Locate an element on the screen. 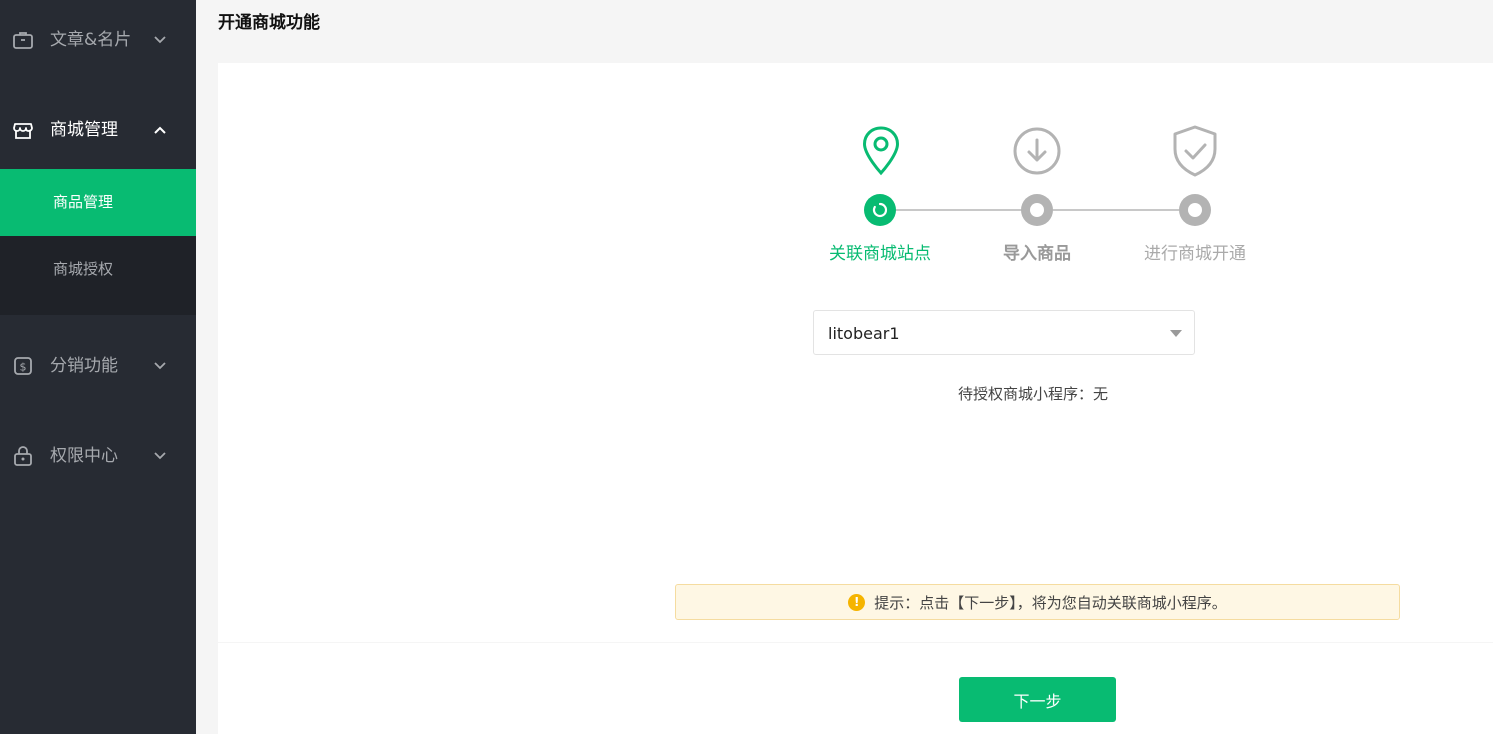 This screenshot has width=1493, height=734. location-pin-icon is located at coordinates (881, 151).